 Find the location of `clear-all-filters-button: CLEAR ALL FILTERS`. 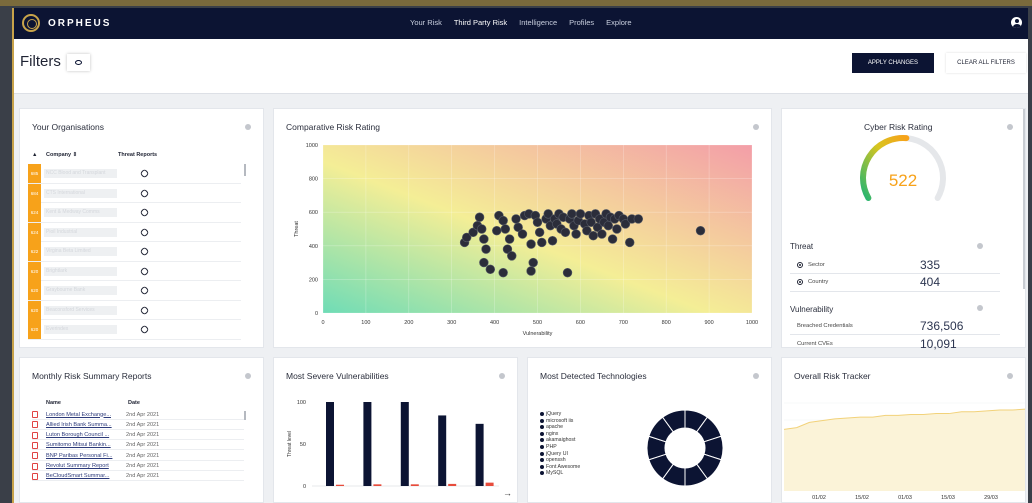

clear-all-filters-button: CLEAR ALL FILTERS is located at coordinates (986, 63).